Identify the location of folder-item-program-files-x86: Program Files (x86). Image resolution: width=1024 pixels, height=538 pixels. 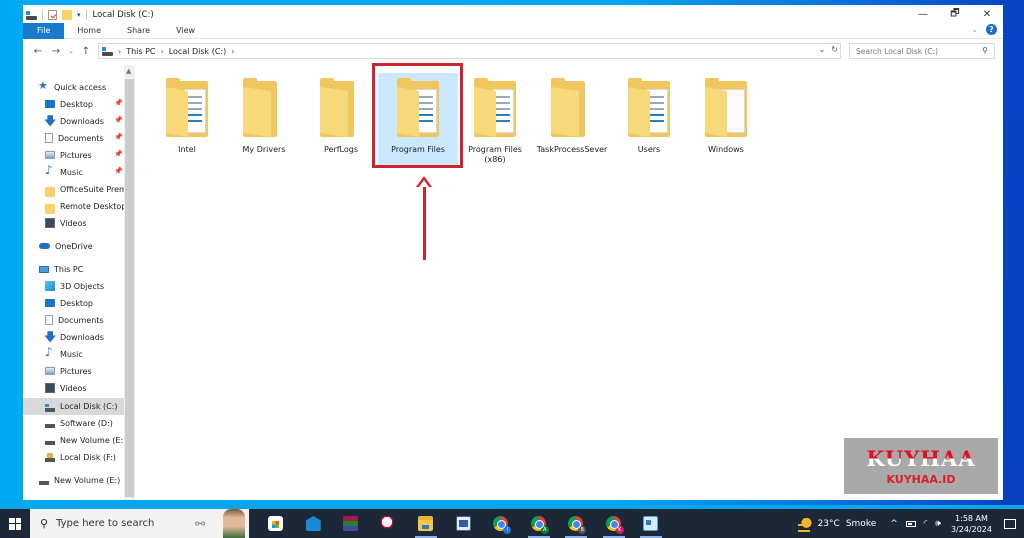
(495, 119).